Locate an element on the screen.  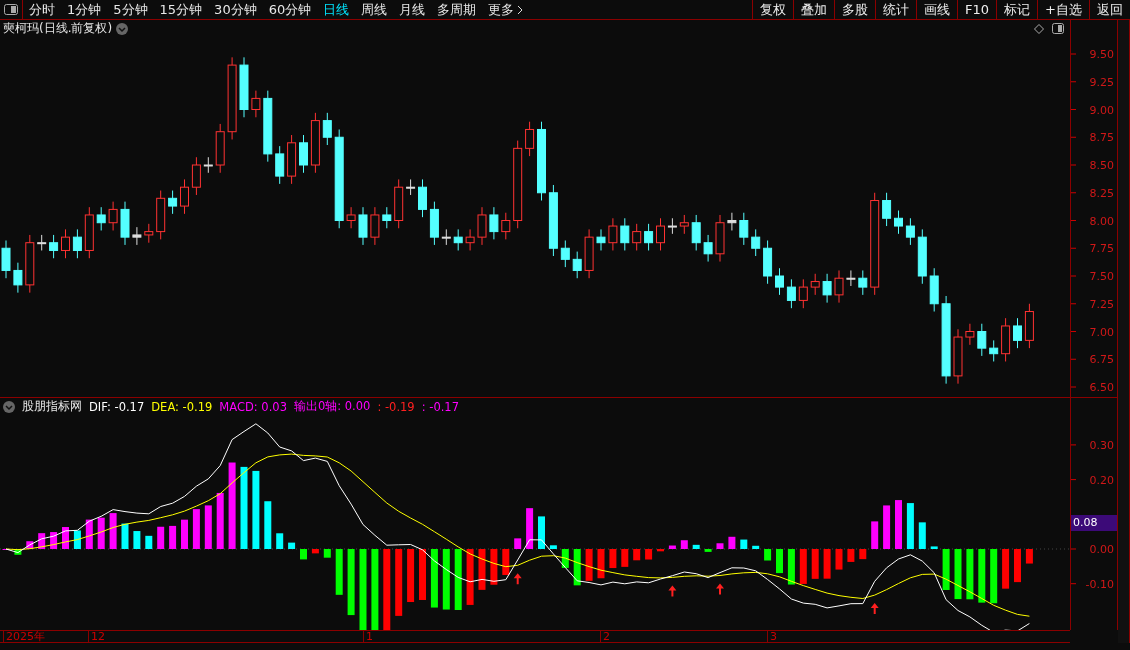
indicator-value: MACD: 0.03 is located at coordinates (253, 406).